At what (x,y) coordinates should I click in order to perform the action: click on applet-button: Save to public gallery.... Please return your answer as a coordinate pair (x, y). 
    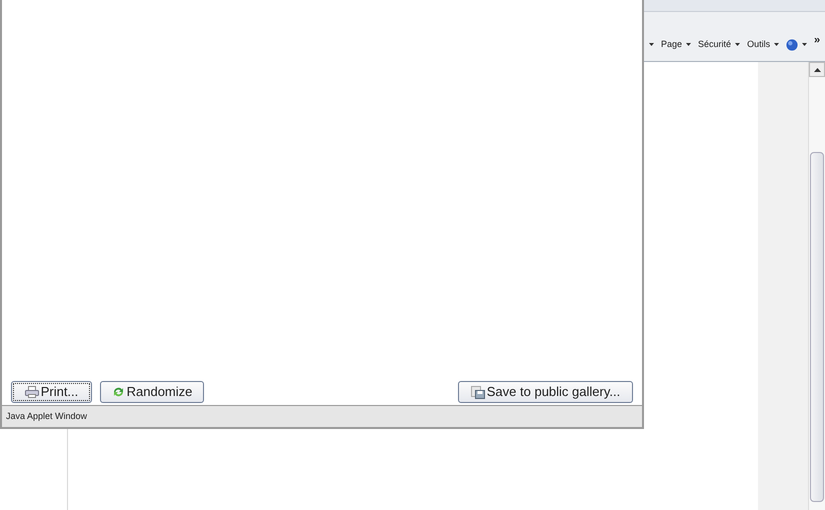
    Looking at the image, I should click on (545, 392).